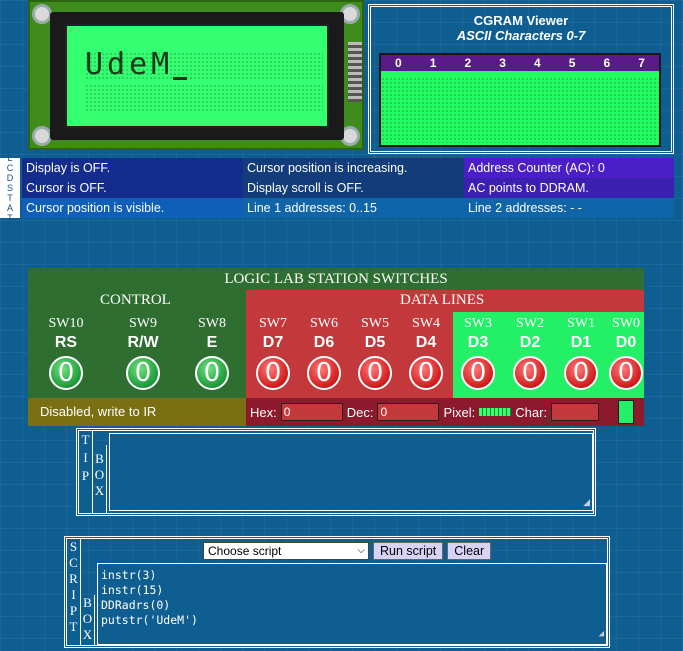  What do you see at coordinates (351, 472) in the screenshot?
I see `tip-textarea: ◢` at bounding box center [351, 472].